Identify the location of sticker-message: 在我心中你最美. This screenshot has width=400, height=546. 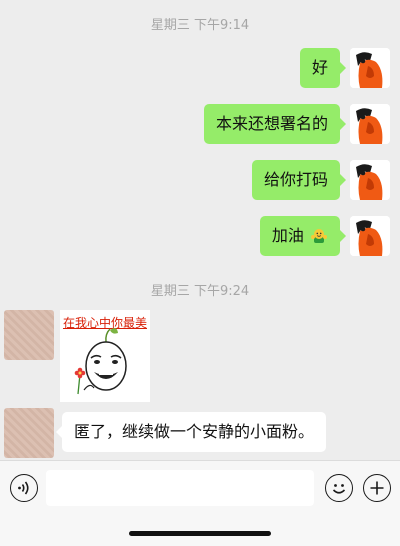
(105, 356).